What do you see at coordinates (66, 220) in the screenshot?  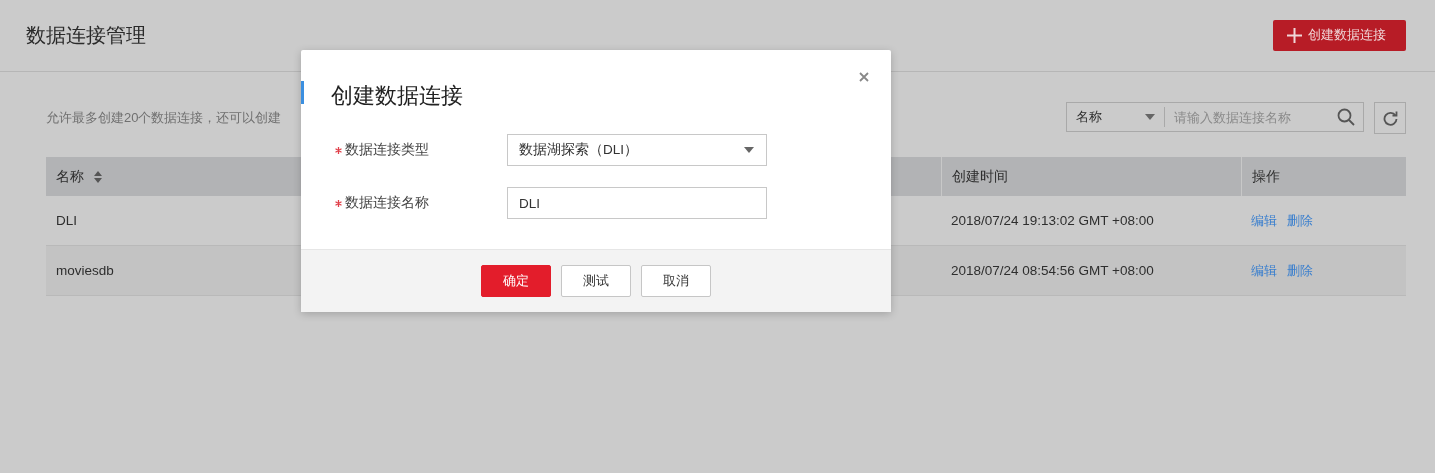 I see `table-cell: DLI` at bounding box center [66, 220].